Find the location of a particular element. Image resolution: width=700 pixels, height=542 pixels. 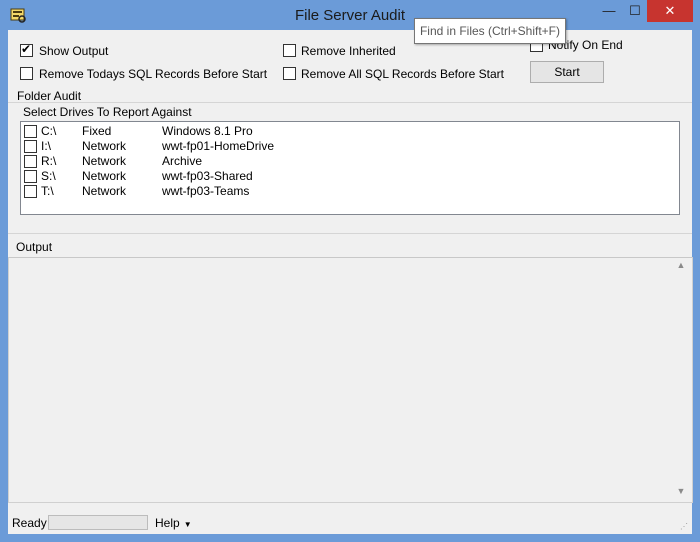

drive-letter: S:\ is located at coordinates (48, 176).